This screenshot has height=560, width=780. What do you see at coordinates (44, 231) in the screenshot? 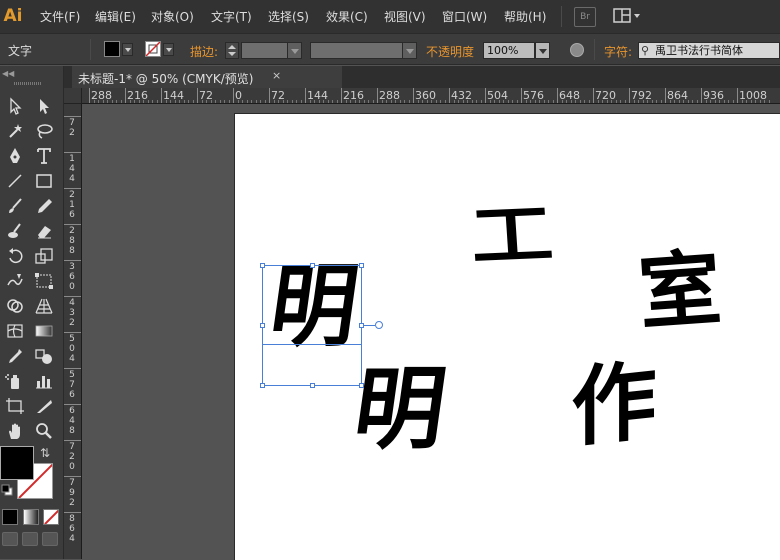
I see `eraser-tool-icon` at bounding box center [44, 231].